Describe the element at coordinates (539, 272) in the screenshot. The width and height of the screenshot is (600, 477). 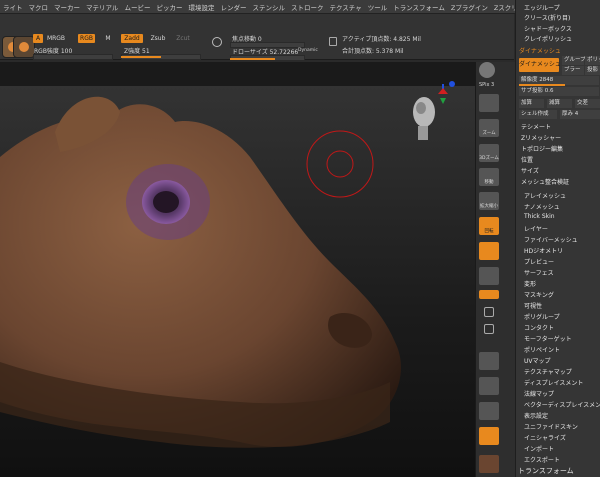
I see `sub-palette-item: サーフェス` at that location.